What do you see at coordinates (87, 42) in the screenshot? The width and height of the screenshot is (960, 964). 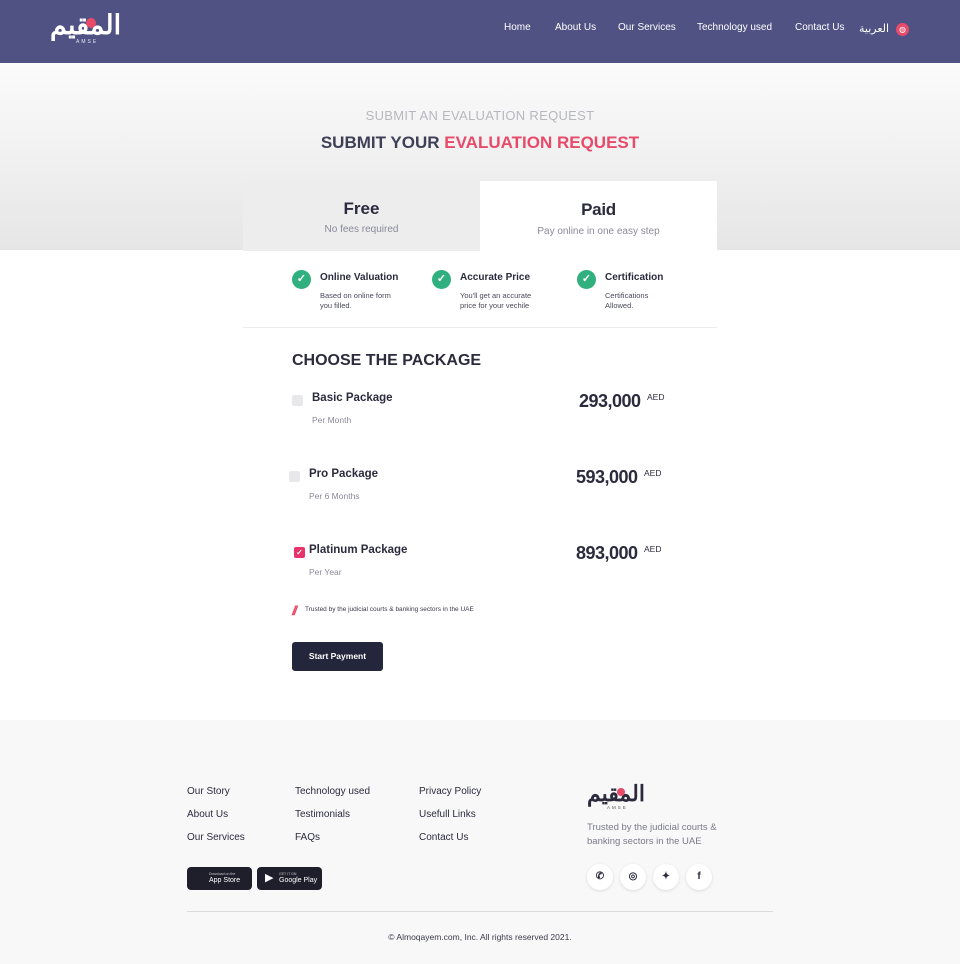 I see `logo-subtext: AMSE` at bounding box center [87, 42].